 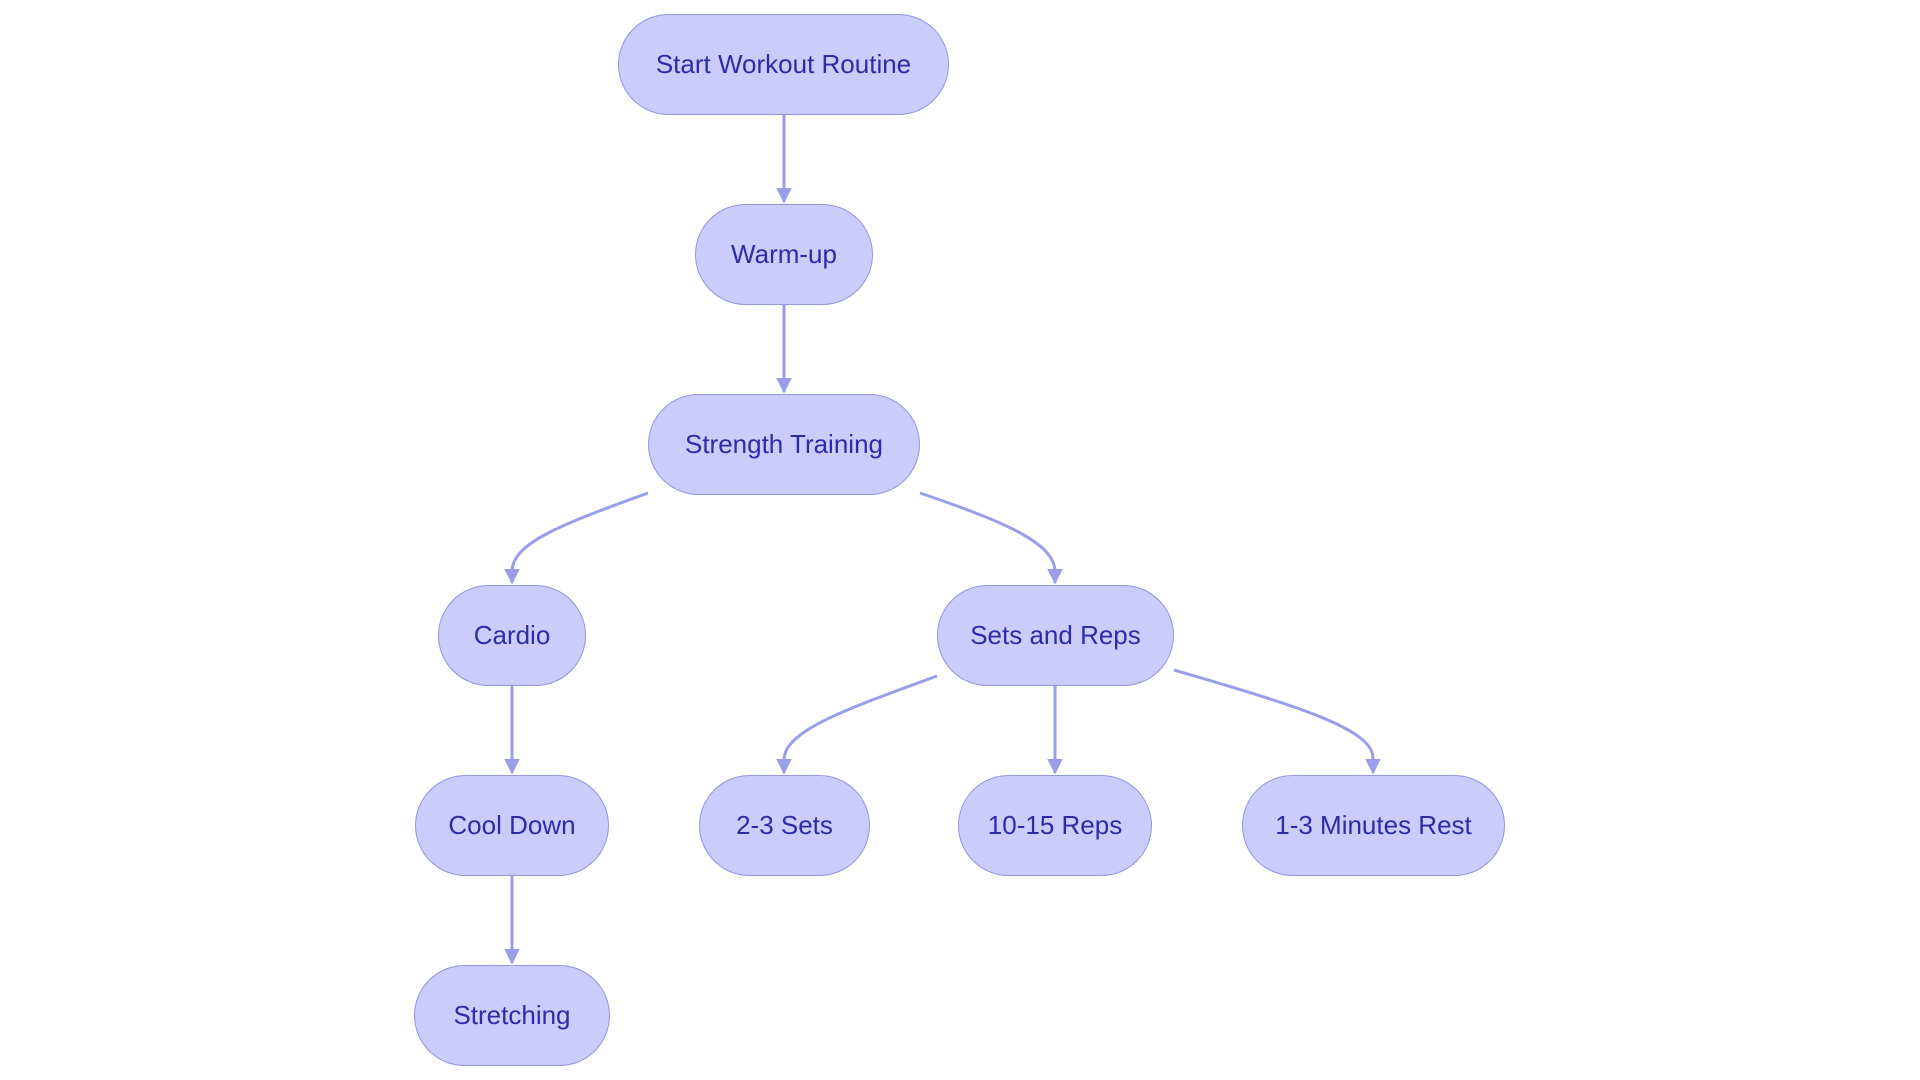 I want to click on node-stretching: Stretching, so click(x=512, y=1015).